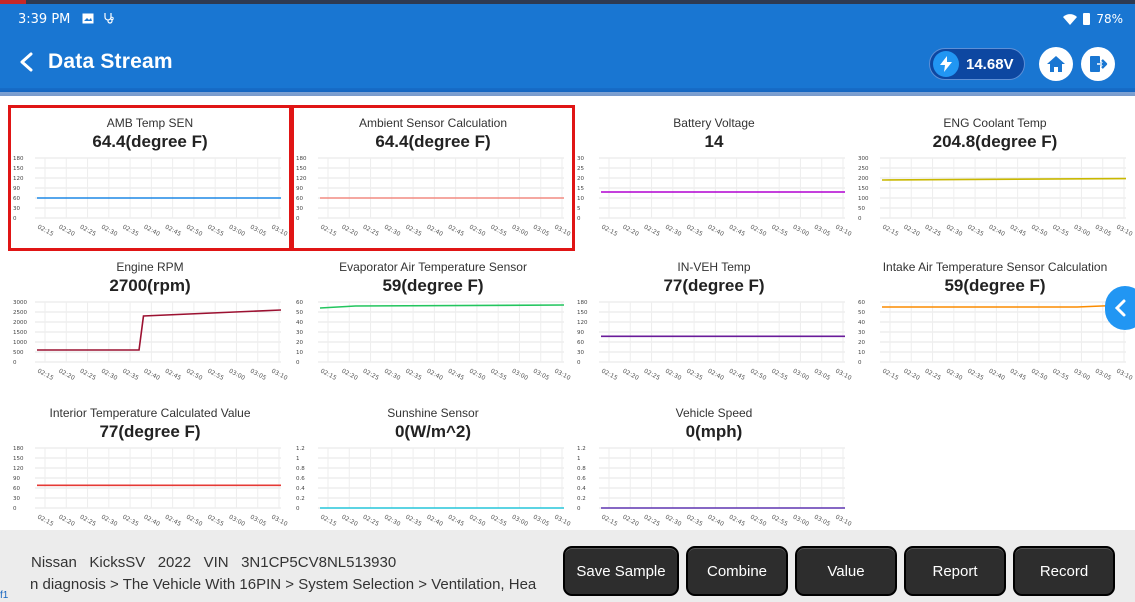  What do you see at coordinates (714, 413) in the screenshot?
I see `panel-parameter-name: Vehicle Speed` at bounding box center [714, 413].